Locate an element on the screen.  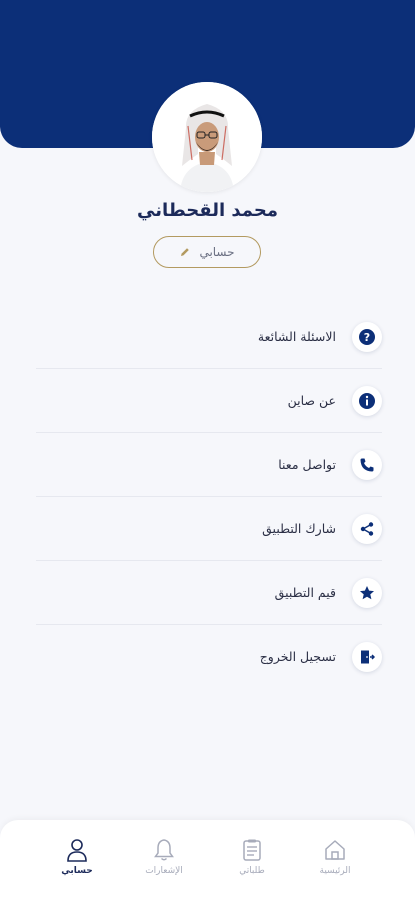
avatar is located at coordinates (207, 137).